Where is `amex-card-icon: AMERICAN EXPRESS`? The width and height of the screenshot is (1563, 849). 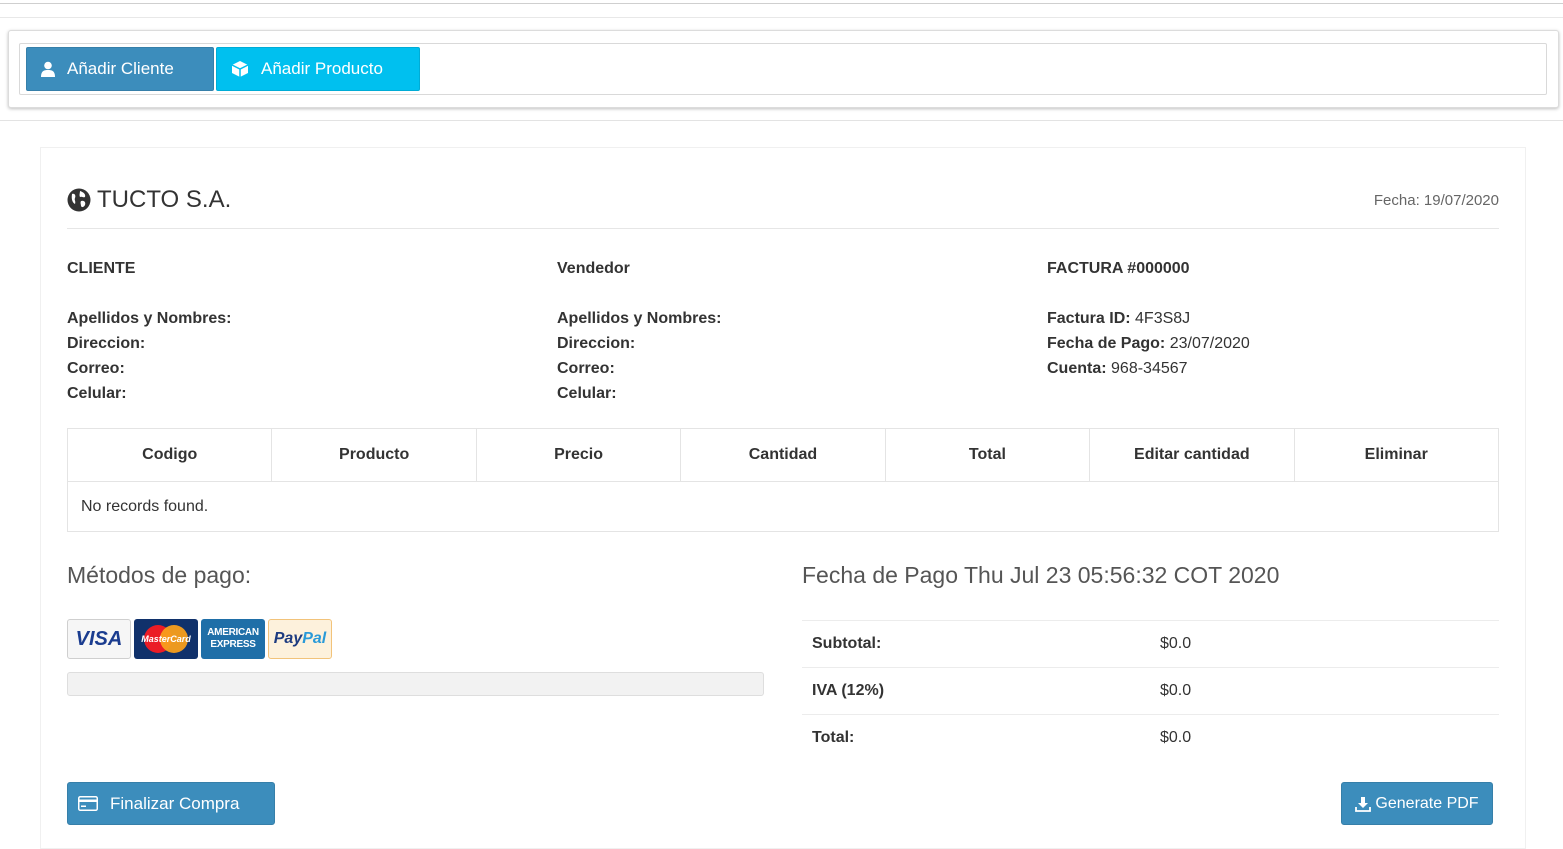 amex-card-icon: AMERICAN EXPRESS is located at coordinates (233, 639).